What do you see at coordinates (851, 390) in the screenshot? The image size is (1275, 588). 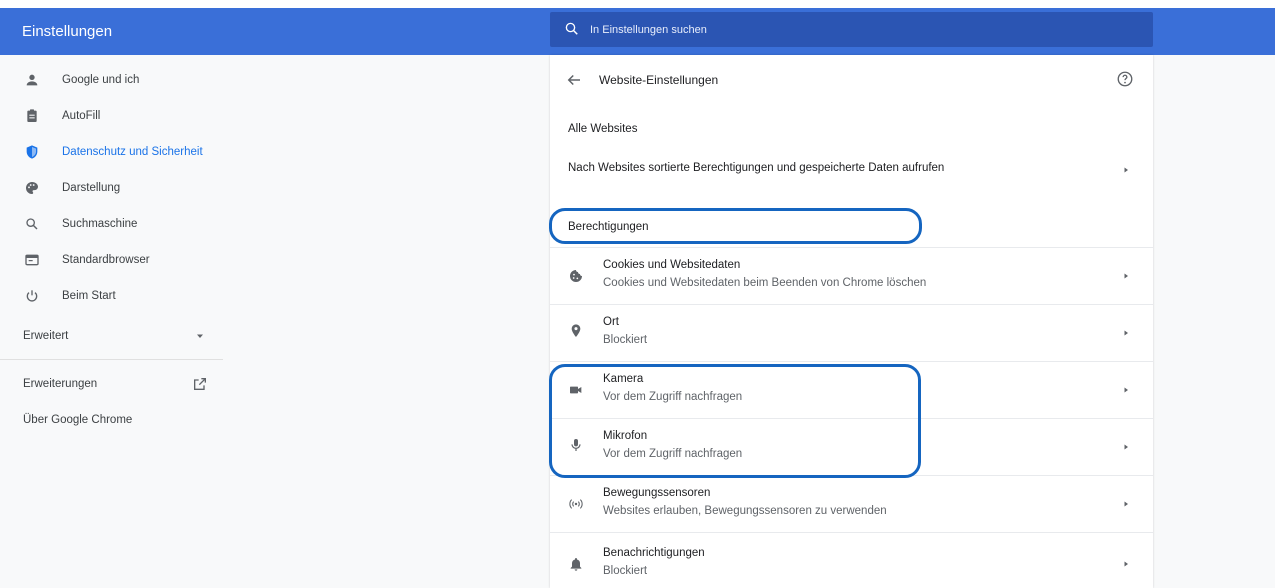 I see `permission-row-camera: Kamera Vor dem Zugriff nachfragen` at bounding box center [851, 390].